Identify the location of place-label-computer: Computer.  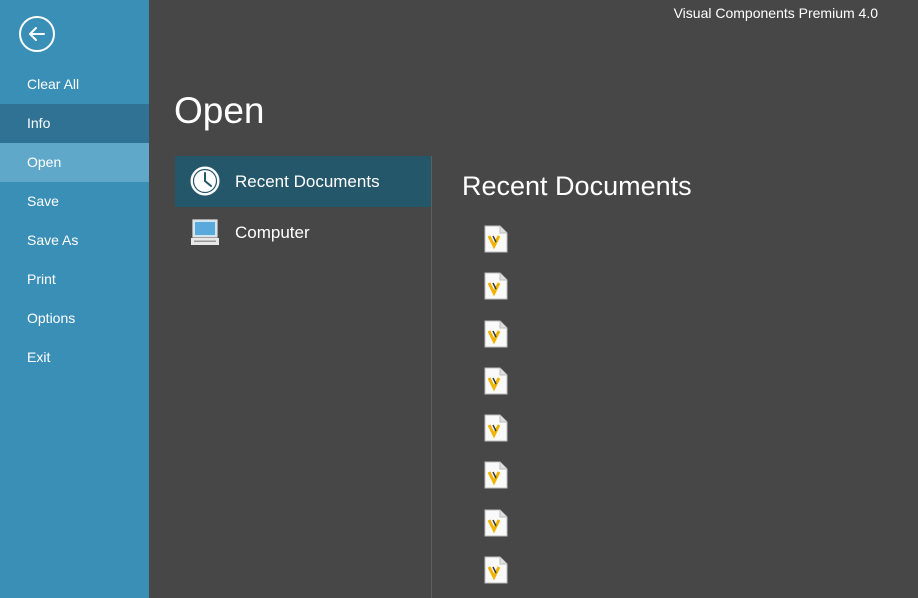
(272, 232).